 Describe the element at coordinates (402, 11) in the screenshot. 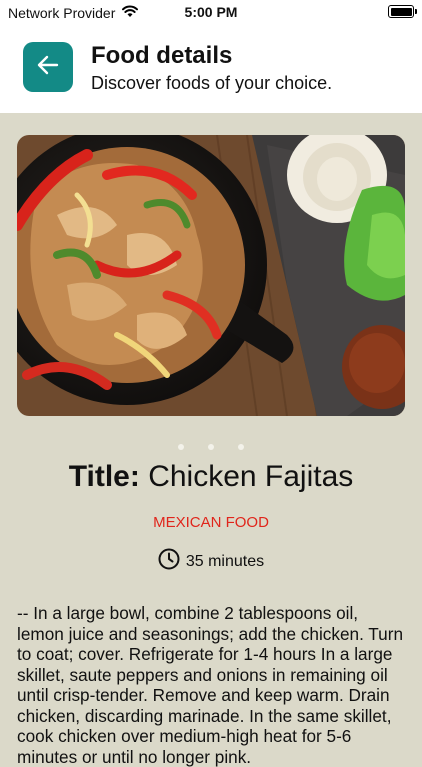

I see `battery-icon` at that location.